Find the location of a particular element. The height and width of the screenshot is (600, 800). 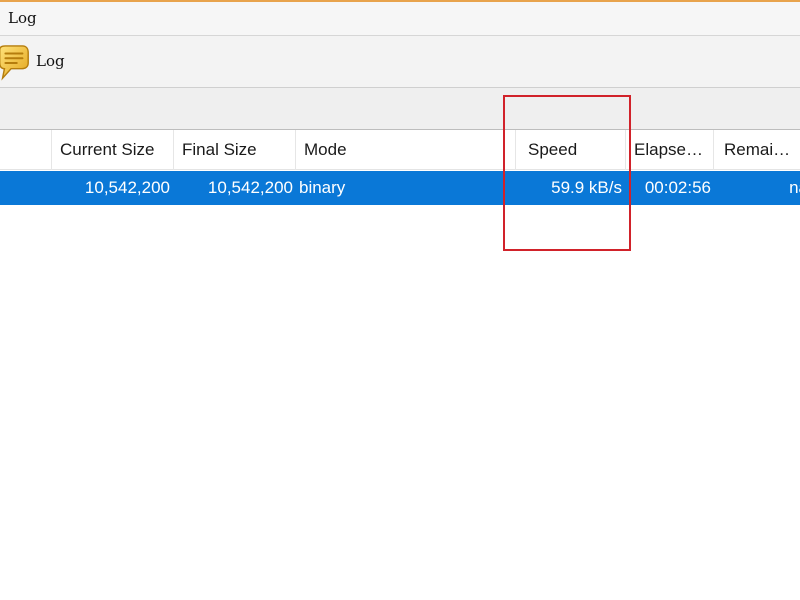

speech-bubble-icon is located at coordinates (14, 63).